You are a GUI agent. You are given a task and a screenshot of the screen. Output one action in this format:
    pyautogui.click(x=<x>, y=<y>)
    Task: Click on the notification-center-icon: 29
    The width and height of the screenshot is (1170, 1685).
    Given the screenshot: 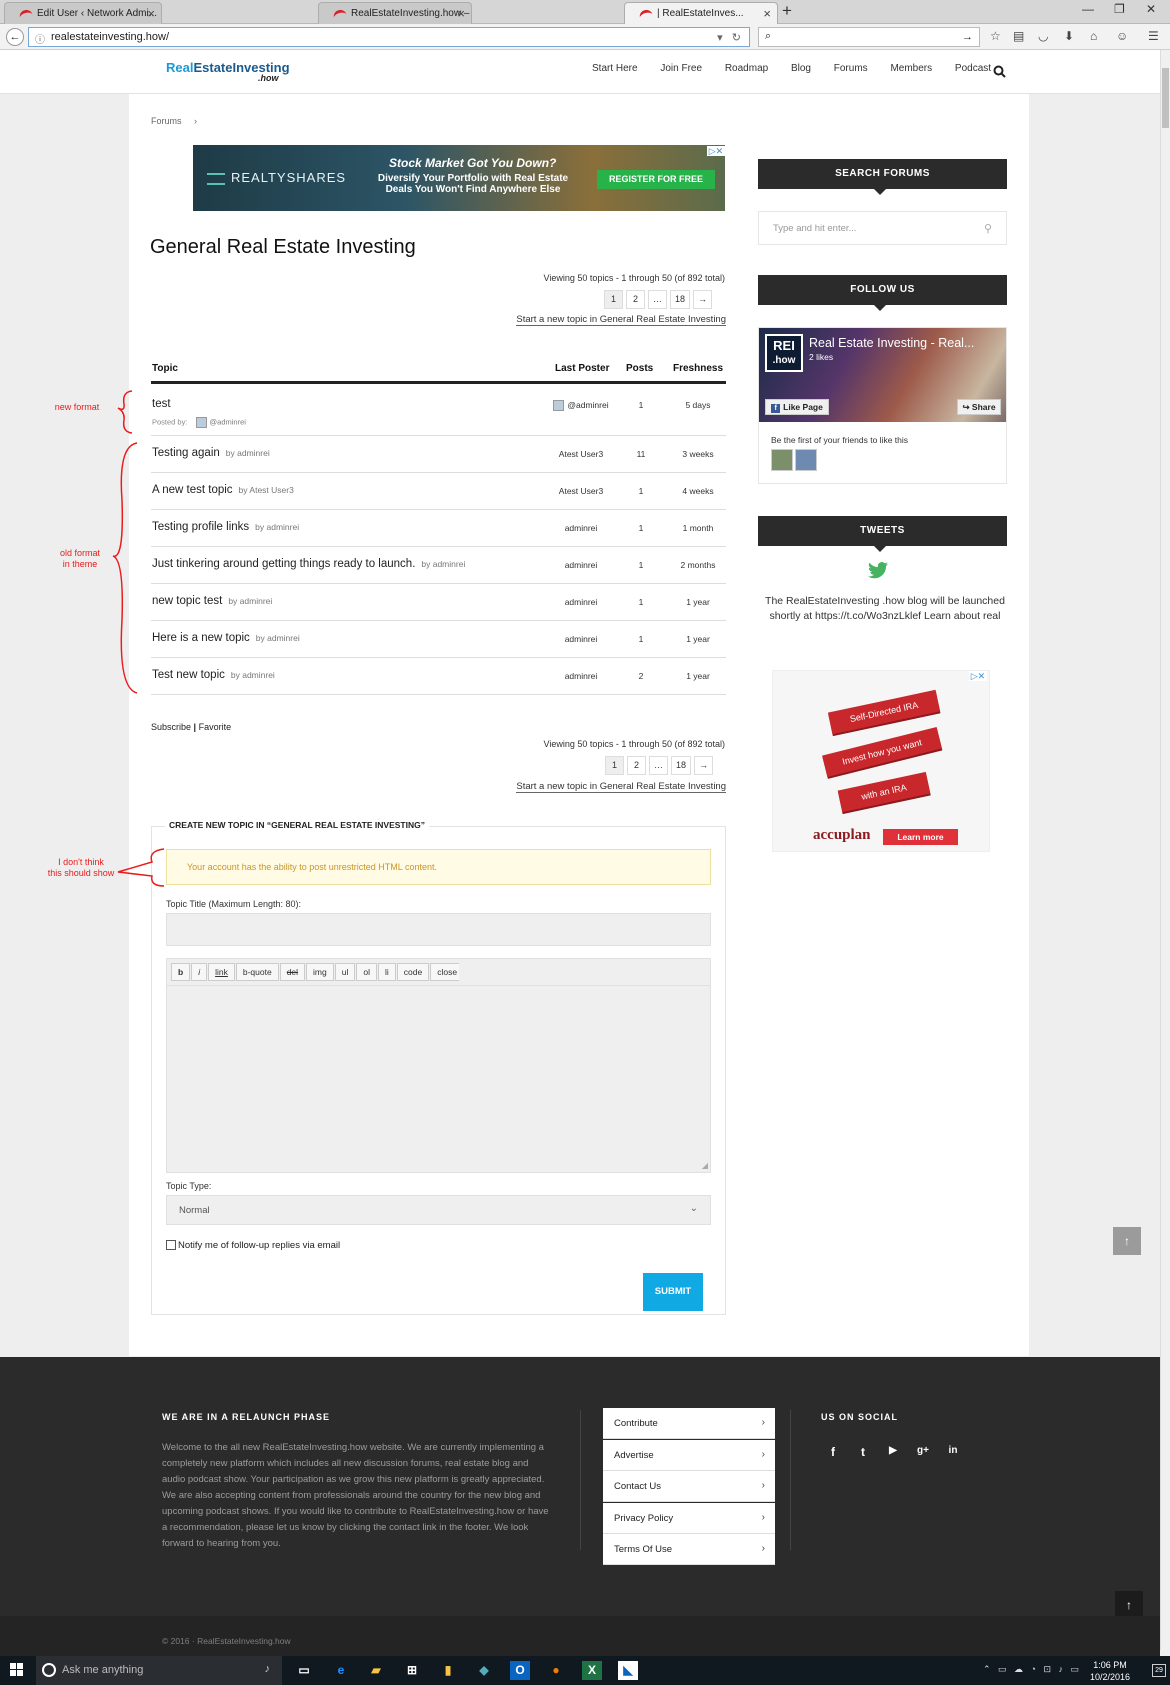 What is the action you would take?
    pyautogui.click(x=1159, y=1670)
    